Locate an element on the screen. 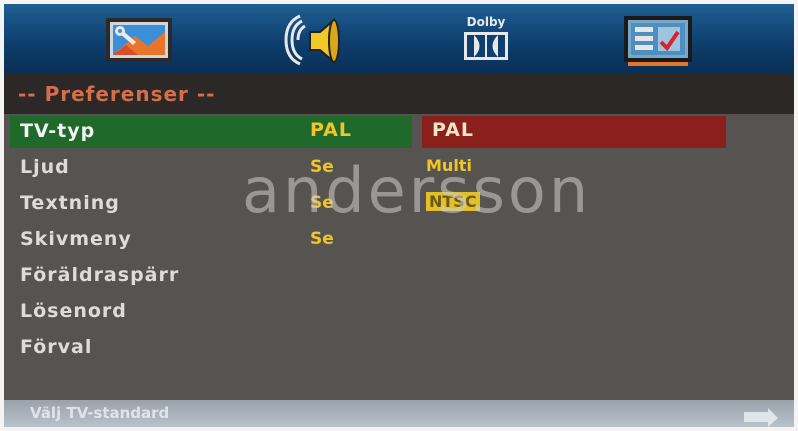 The image size is (798, 431). preferences-icon is located at coordinates (658, 40).